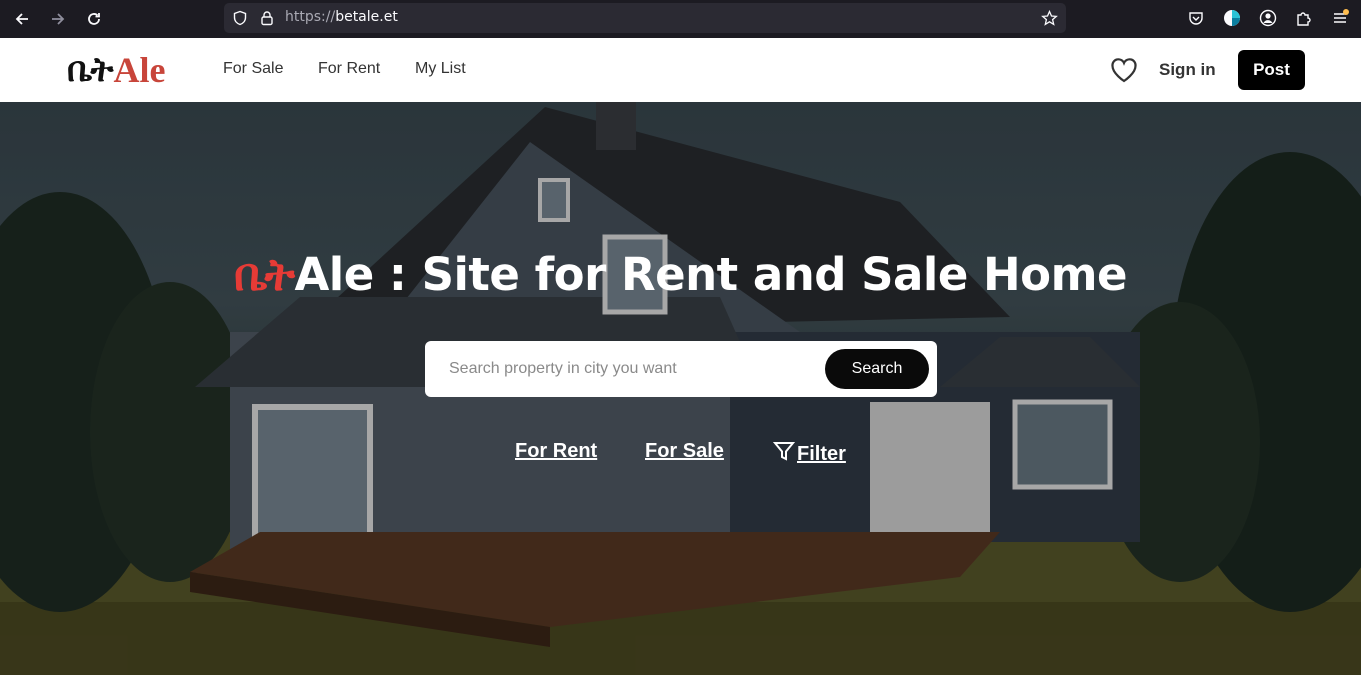 The width and height of the screenshot is (1361, 675). Describe the element at coordinates (94, 19) in the screenshot. I see `reload-icon` at that location.